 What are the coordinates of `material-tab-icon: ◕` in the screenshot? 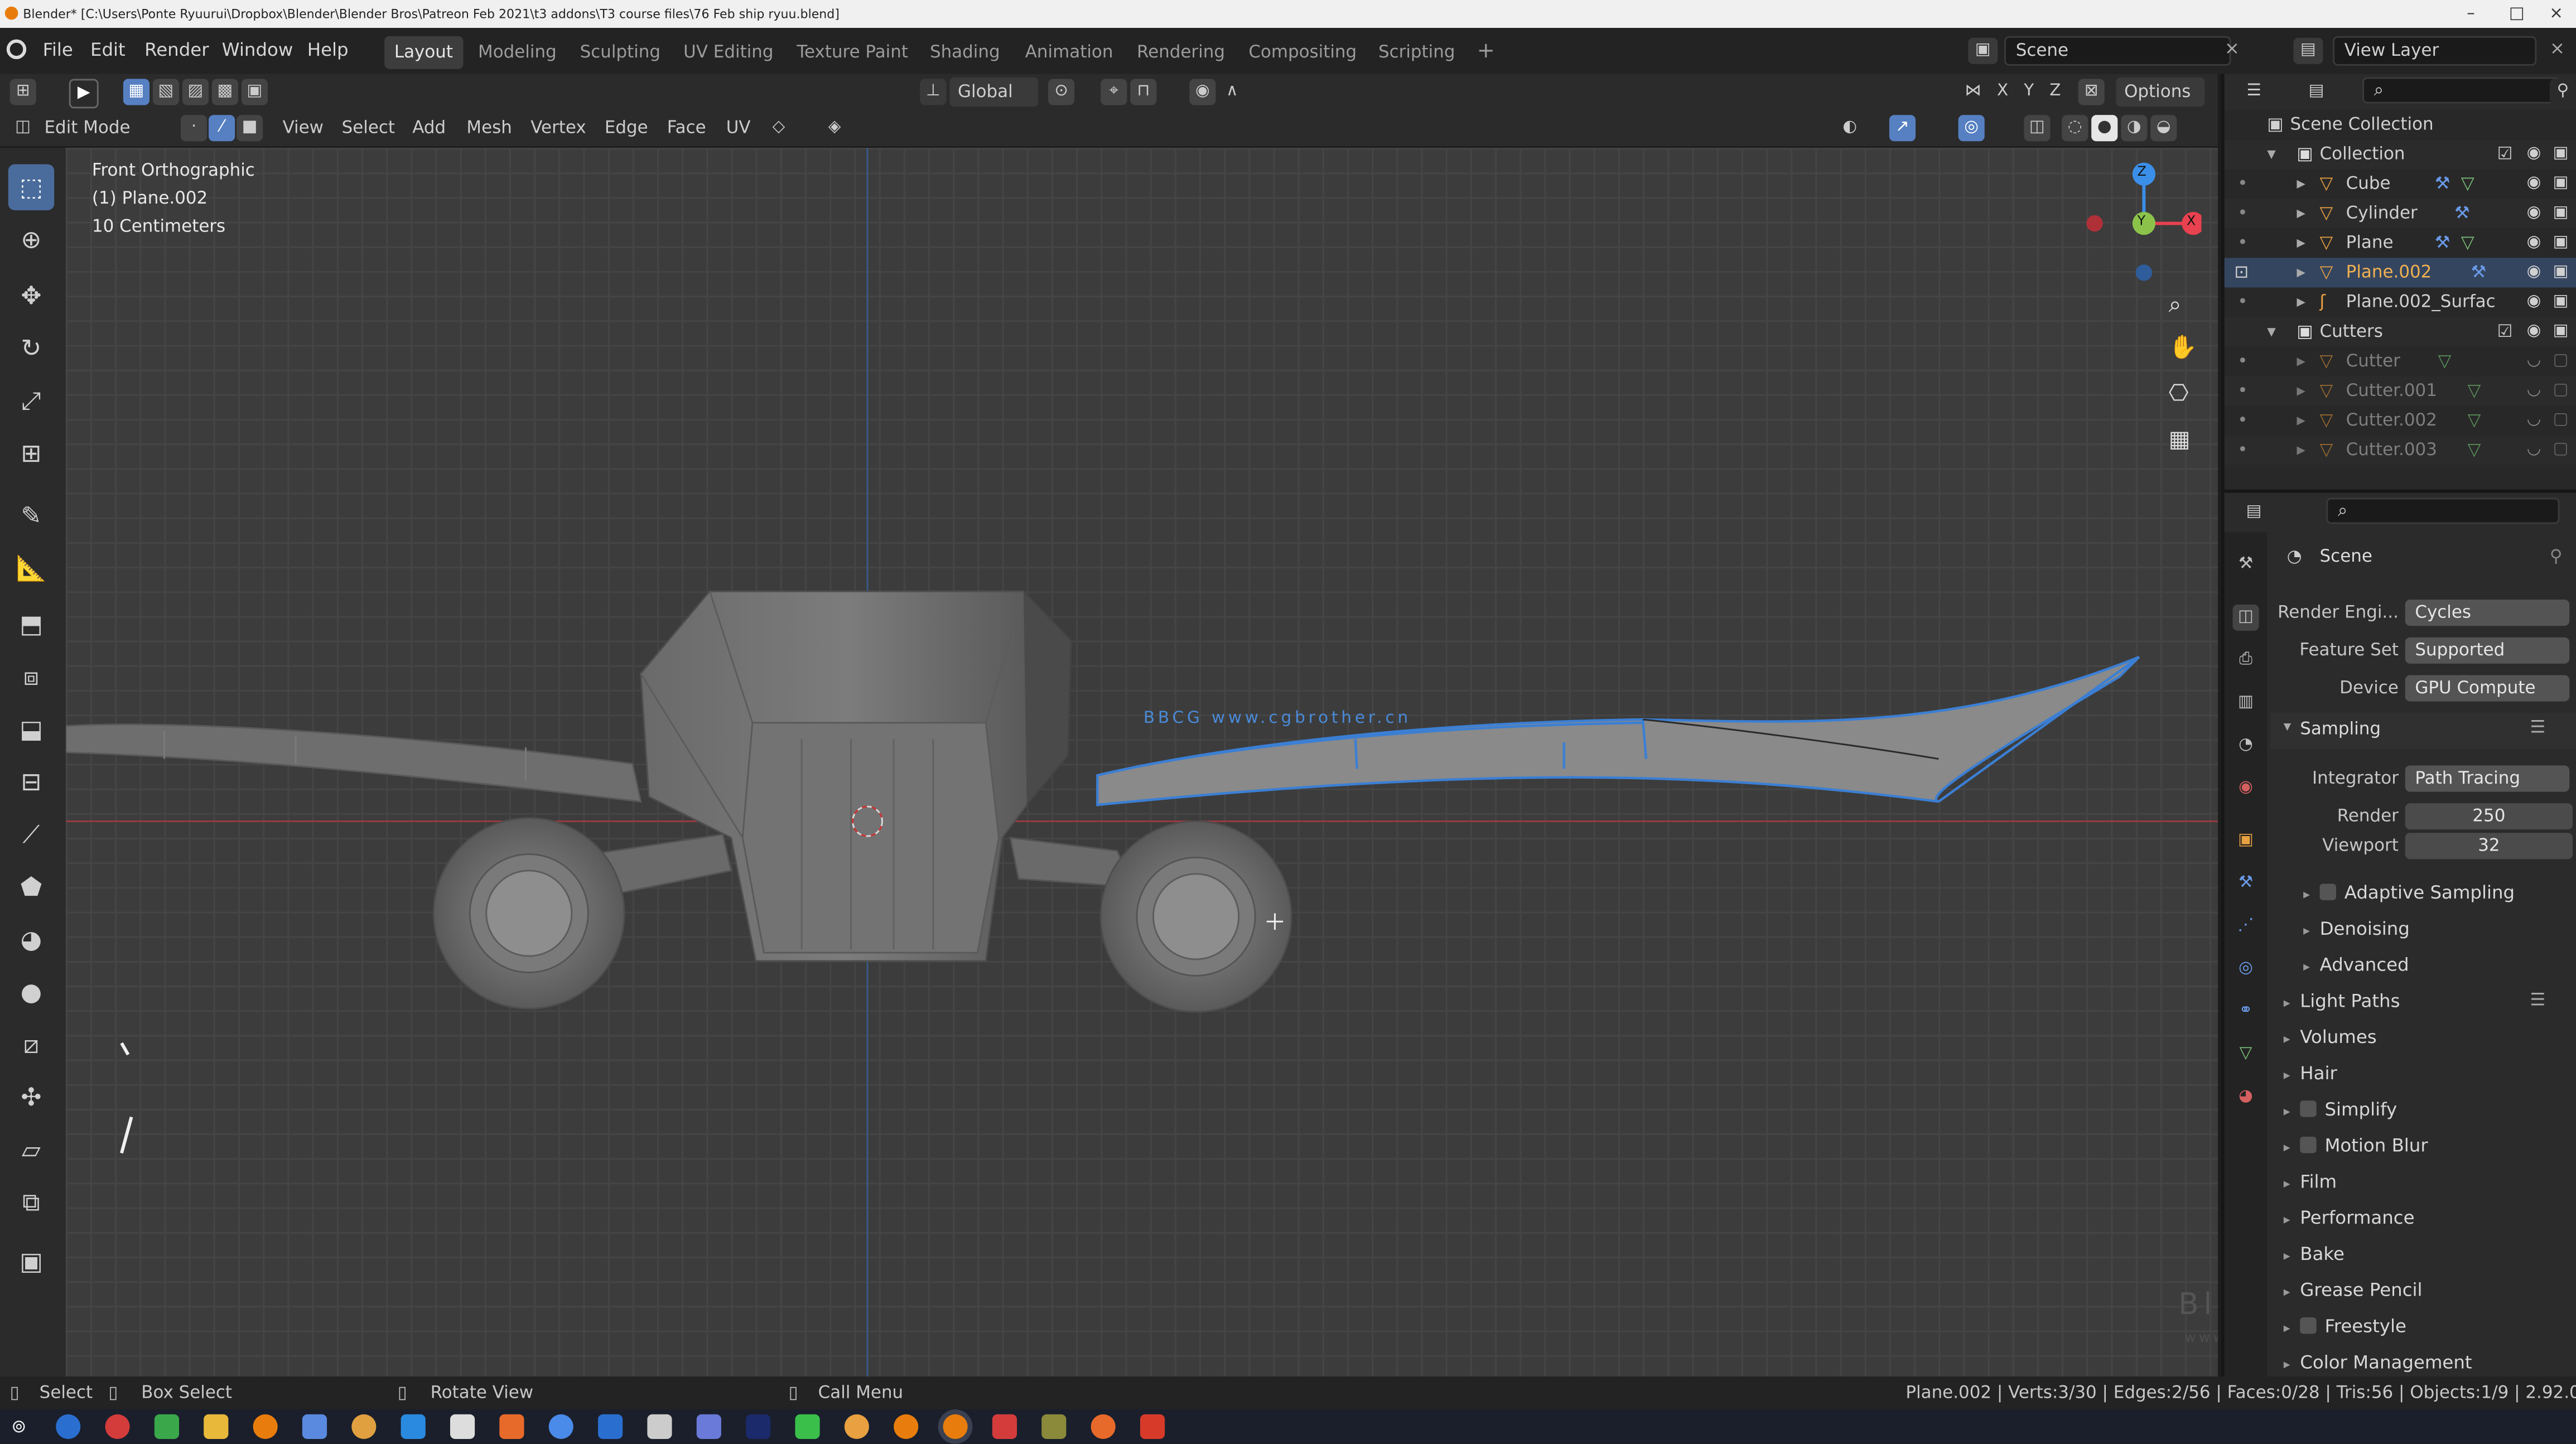 It's located at (2245, 1097).